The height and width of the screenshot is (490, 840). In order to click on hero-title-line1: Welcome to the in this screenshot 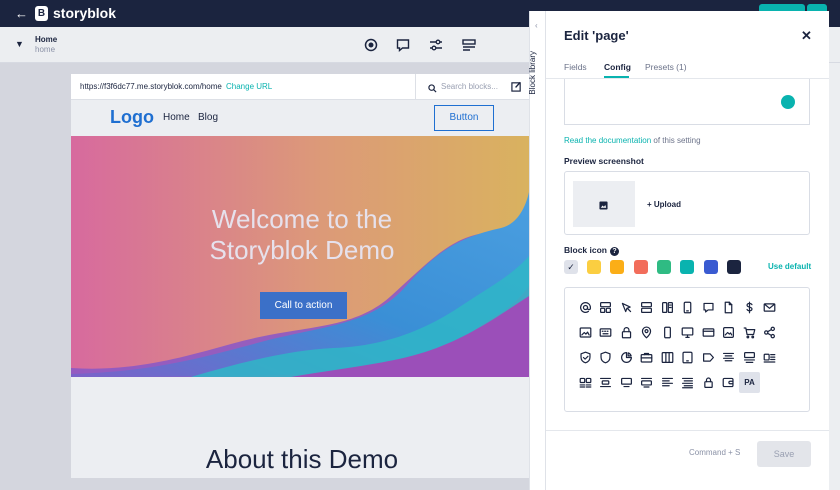, I will do `click(302, 219)`.